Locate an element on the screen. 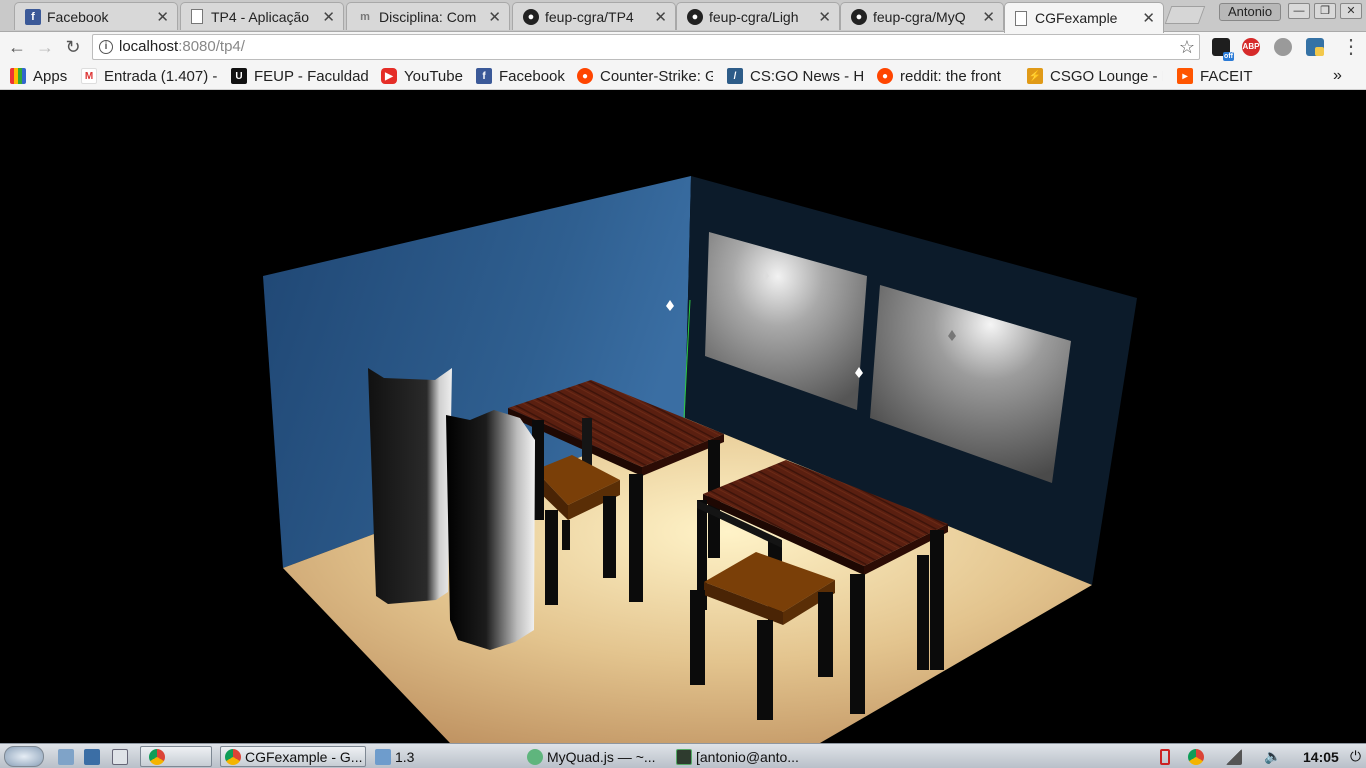 The image size is (1366, 768). python-icon is located at coordinates (1315, 47).